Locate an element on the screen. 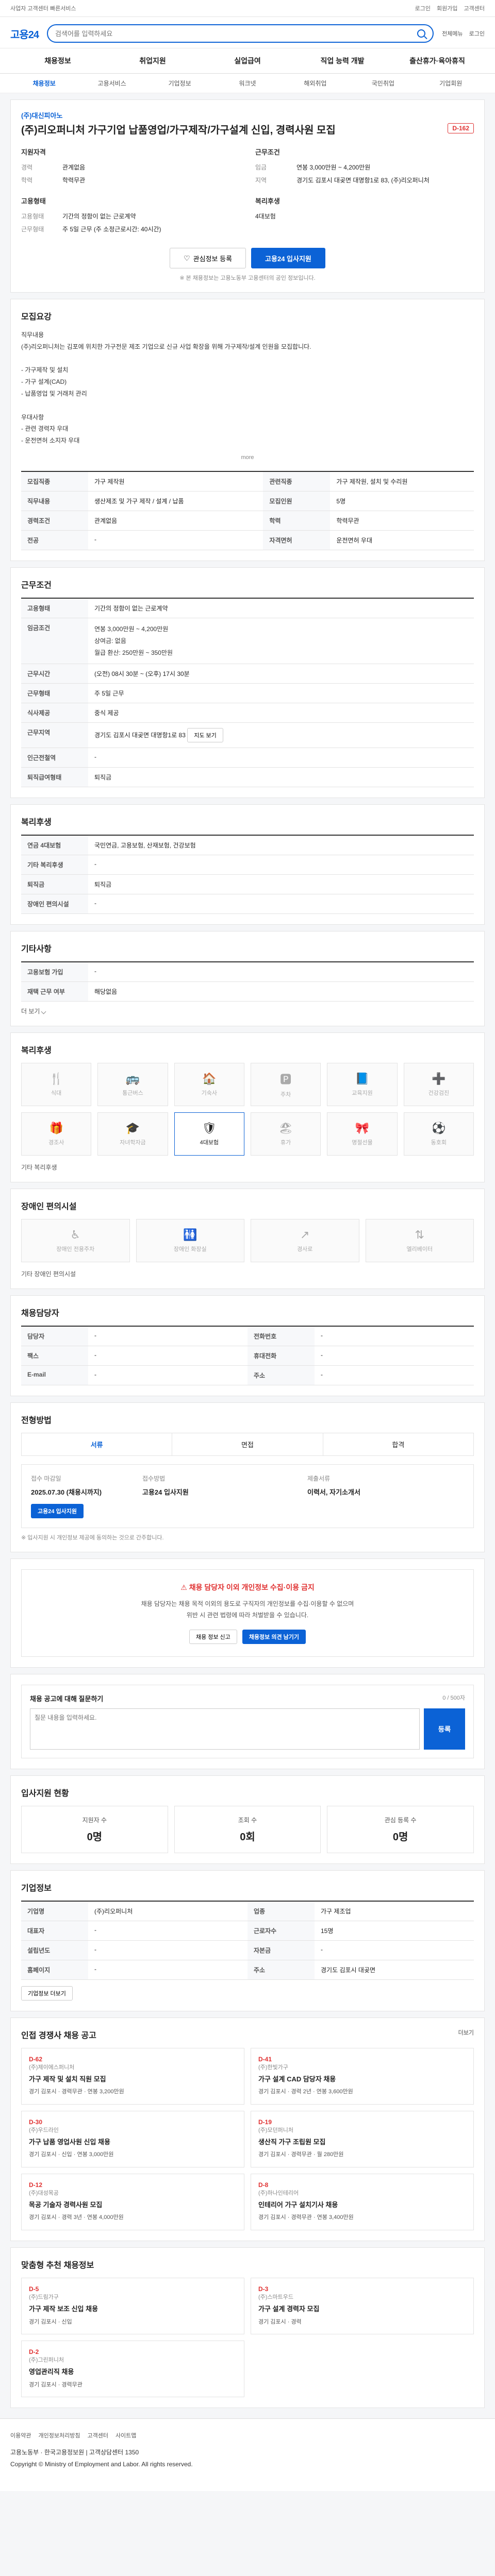 This screenshot has height=2576, width=495. lnb-item-1: 고용서비스 is located at coordinates (111, 83).